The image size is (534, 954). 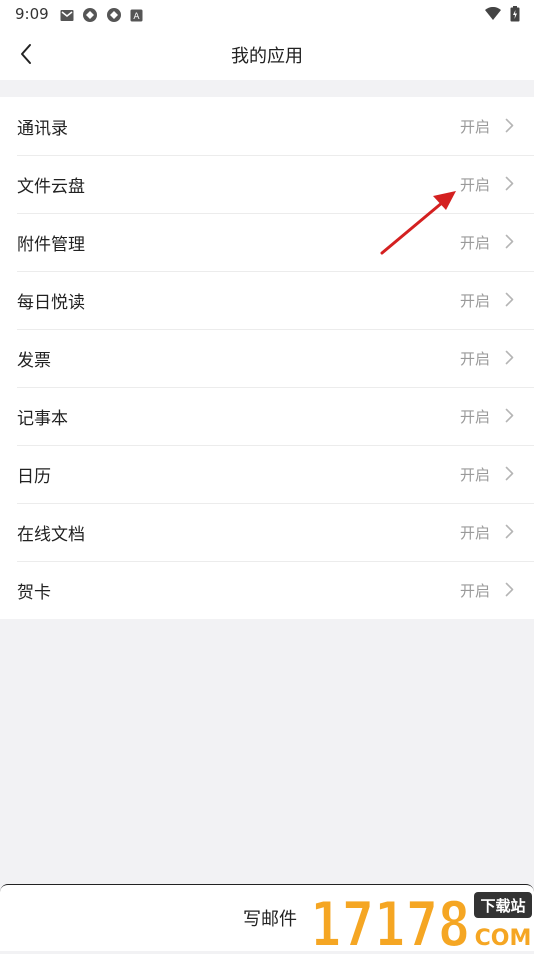 I want to click on notification-icons: A, so click(x=101, y=15).